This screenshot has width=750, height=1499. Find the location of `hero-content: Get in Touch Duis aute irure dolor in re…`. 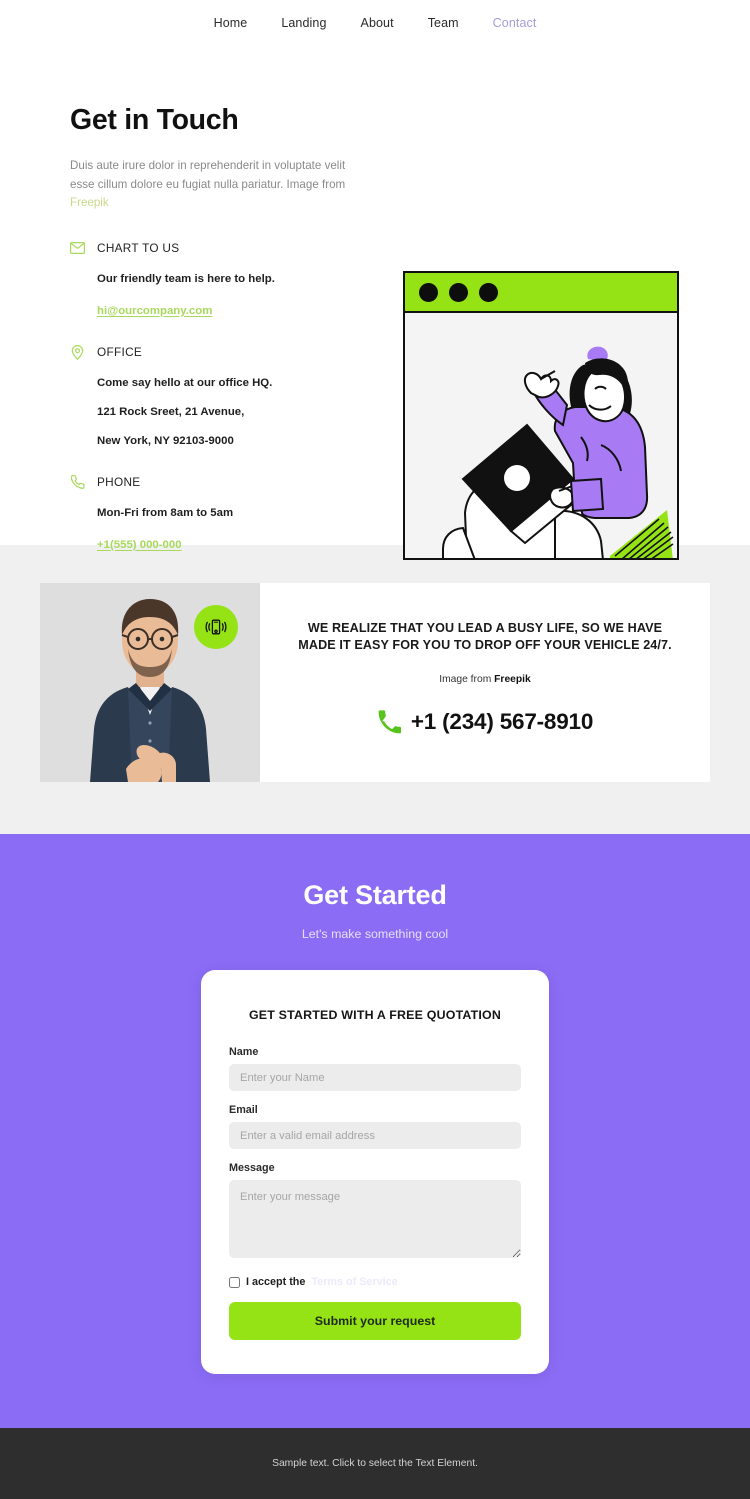

hero-content: Get in Touch Duis aute irure dolor in re… is located at coordinates (220, 341).